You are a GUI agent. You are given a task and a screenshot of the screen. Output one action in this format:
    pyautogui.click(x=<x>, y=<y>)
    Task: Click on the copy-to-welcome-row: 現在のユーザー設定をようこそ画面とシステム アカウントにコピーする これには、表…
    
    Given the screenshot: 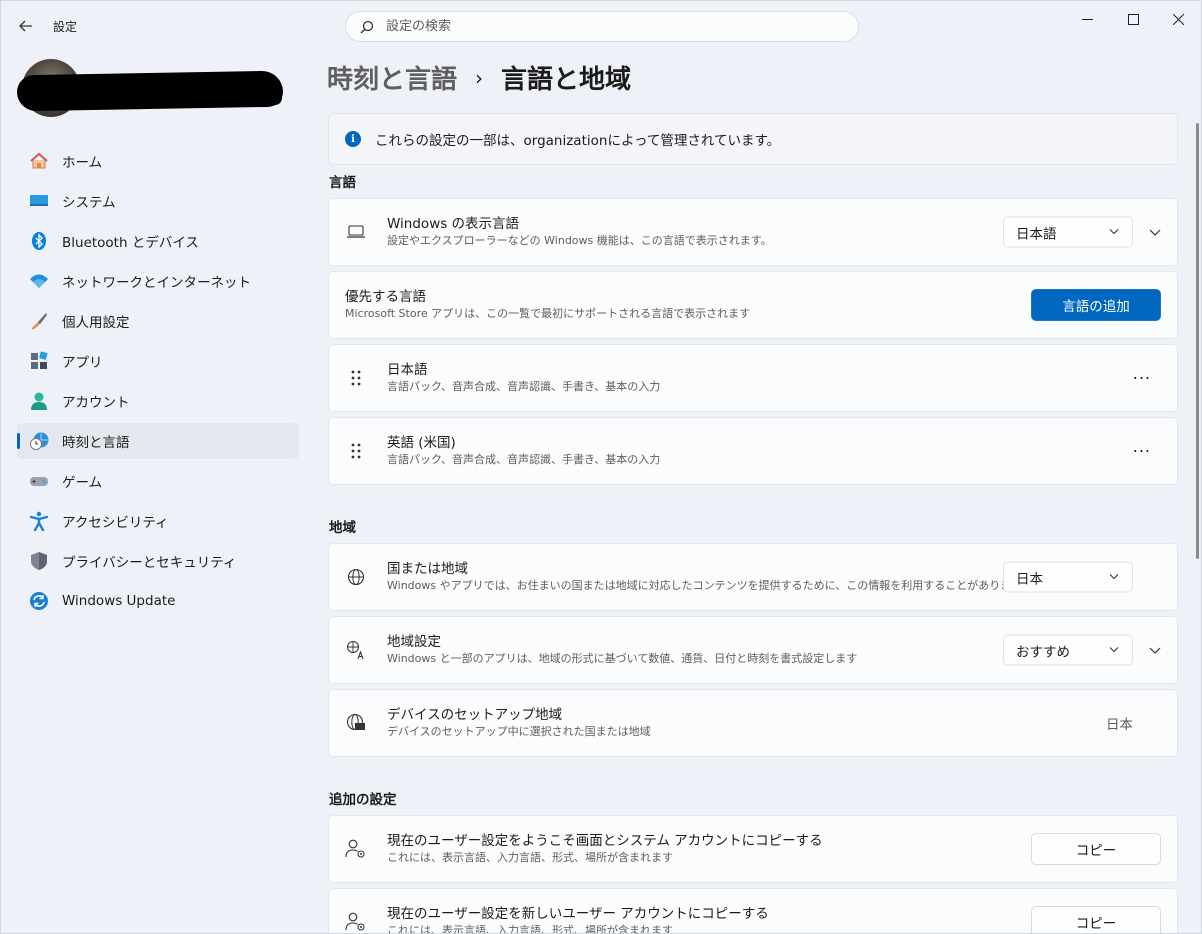 What is the action you would take?
    pyautogui.click(x=753, y=849)
    